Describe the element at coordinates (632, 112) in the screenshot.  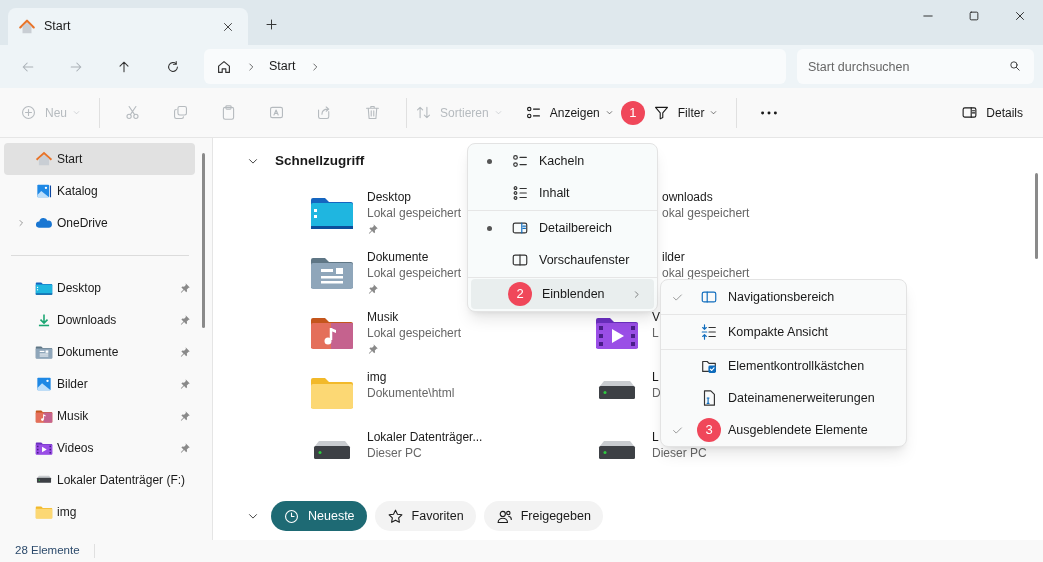
I see `number-badge: 1` at that location.